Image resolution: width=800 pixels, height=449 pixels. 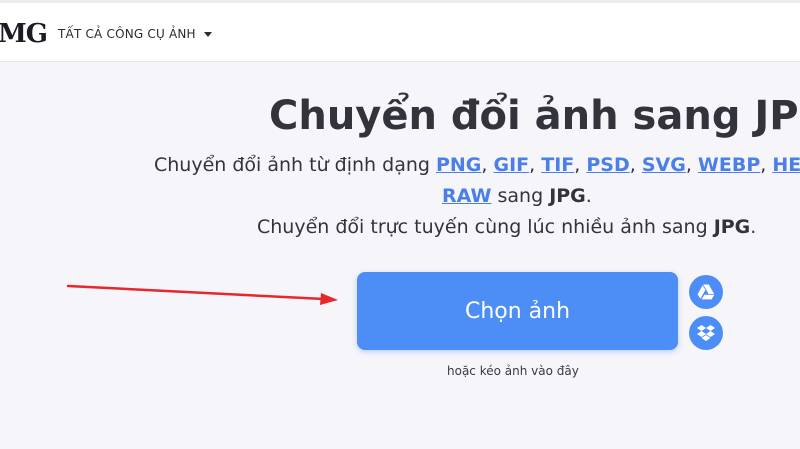 I want to click on google-drive-icon, so click(x=706, y=292).